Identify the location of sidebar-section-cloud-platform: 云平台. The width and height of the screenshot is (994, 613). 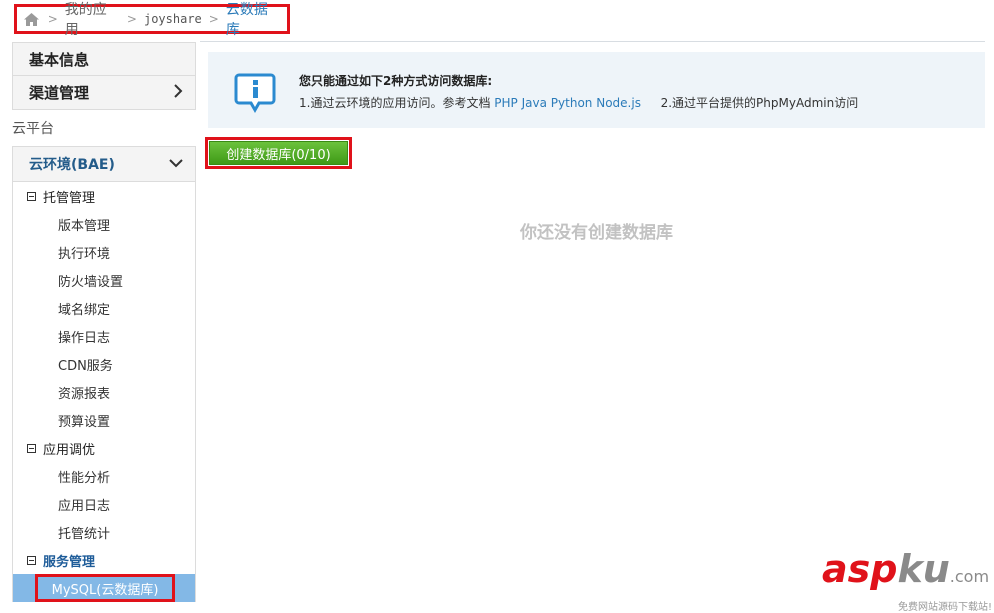
(33, 129).